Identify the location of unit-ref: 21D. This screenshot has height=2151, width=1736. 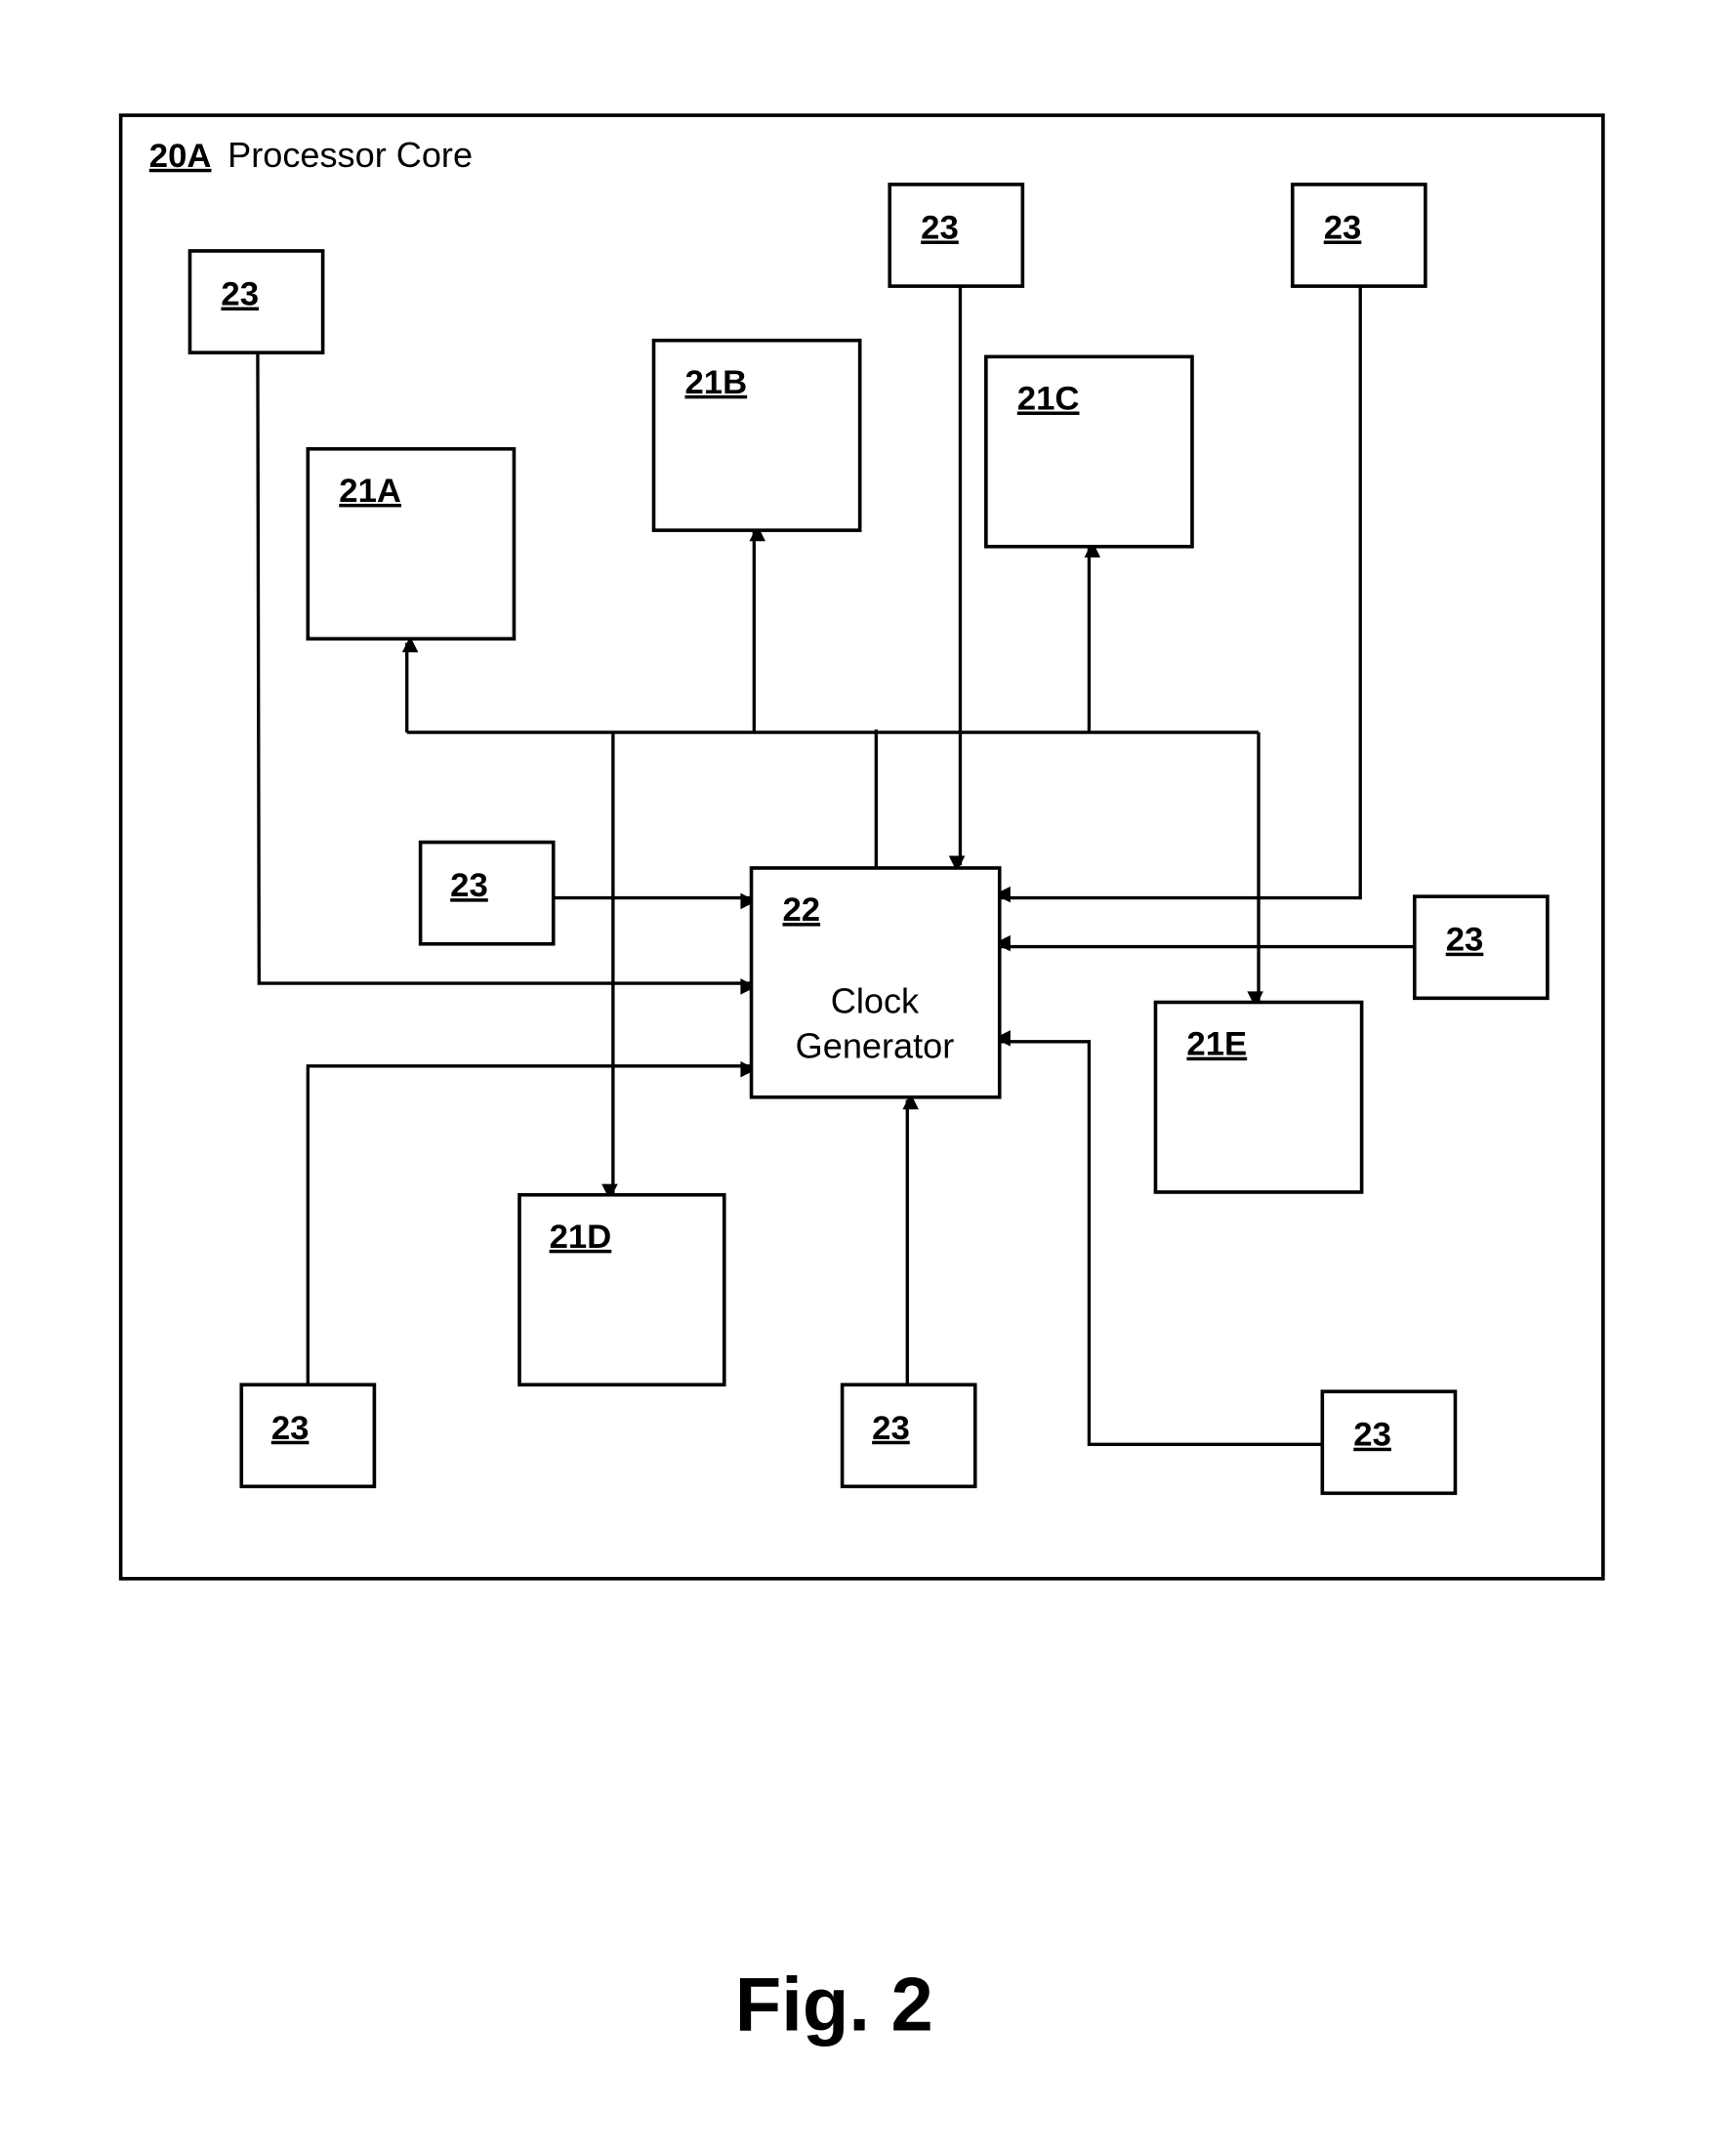
(581, 1237).